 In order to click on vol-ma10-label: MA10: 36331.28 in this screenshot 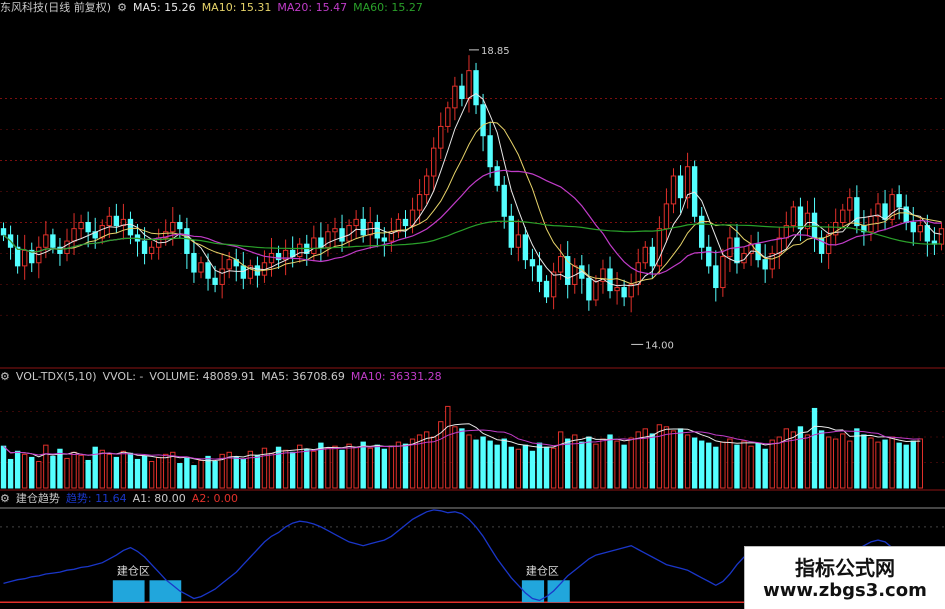, I will do `click(396, 376)`.